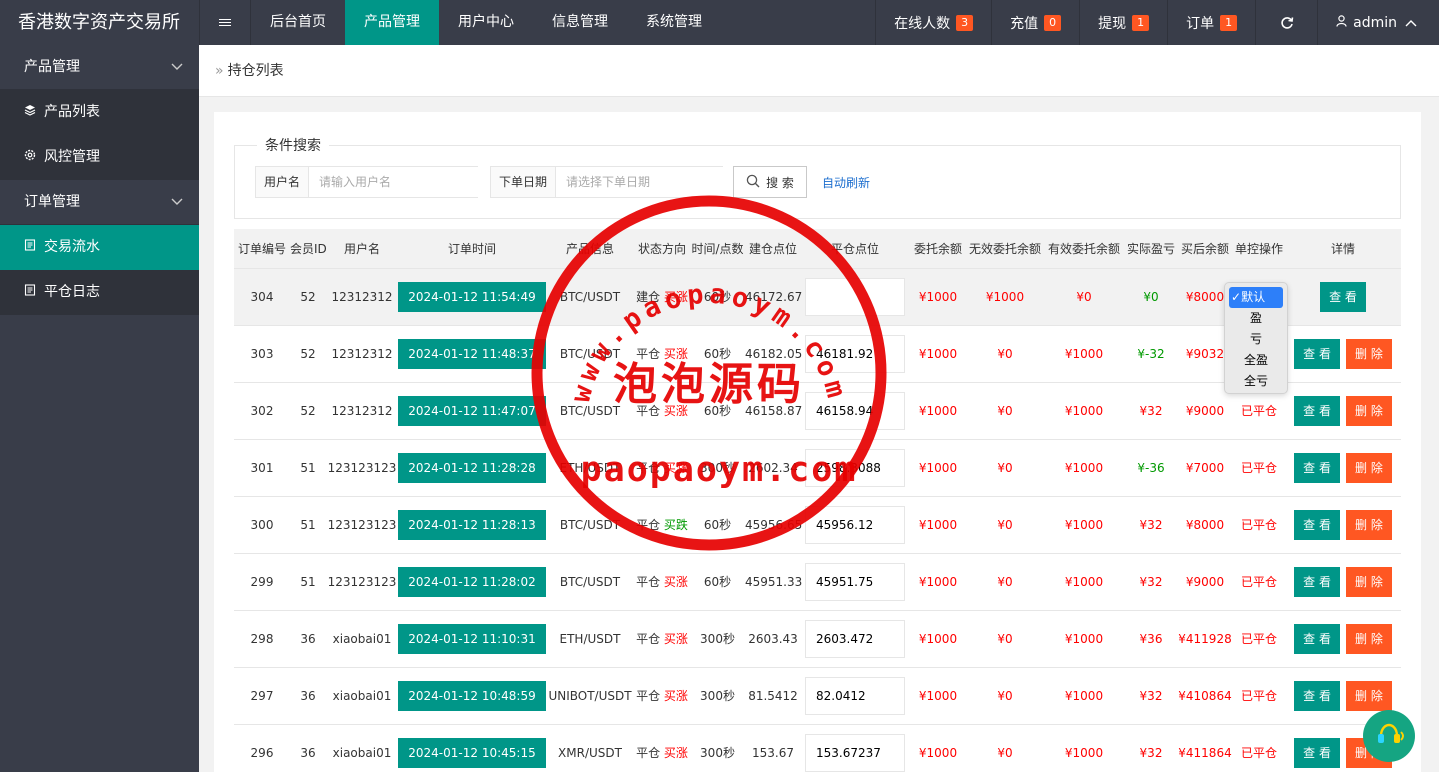 This screenshot has width=1439, height=772. I want to click on nav-user-center: 用户中心, so click(486, 22).